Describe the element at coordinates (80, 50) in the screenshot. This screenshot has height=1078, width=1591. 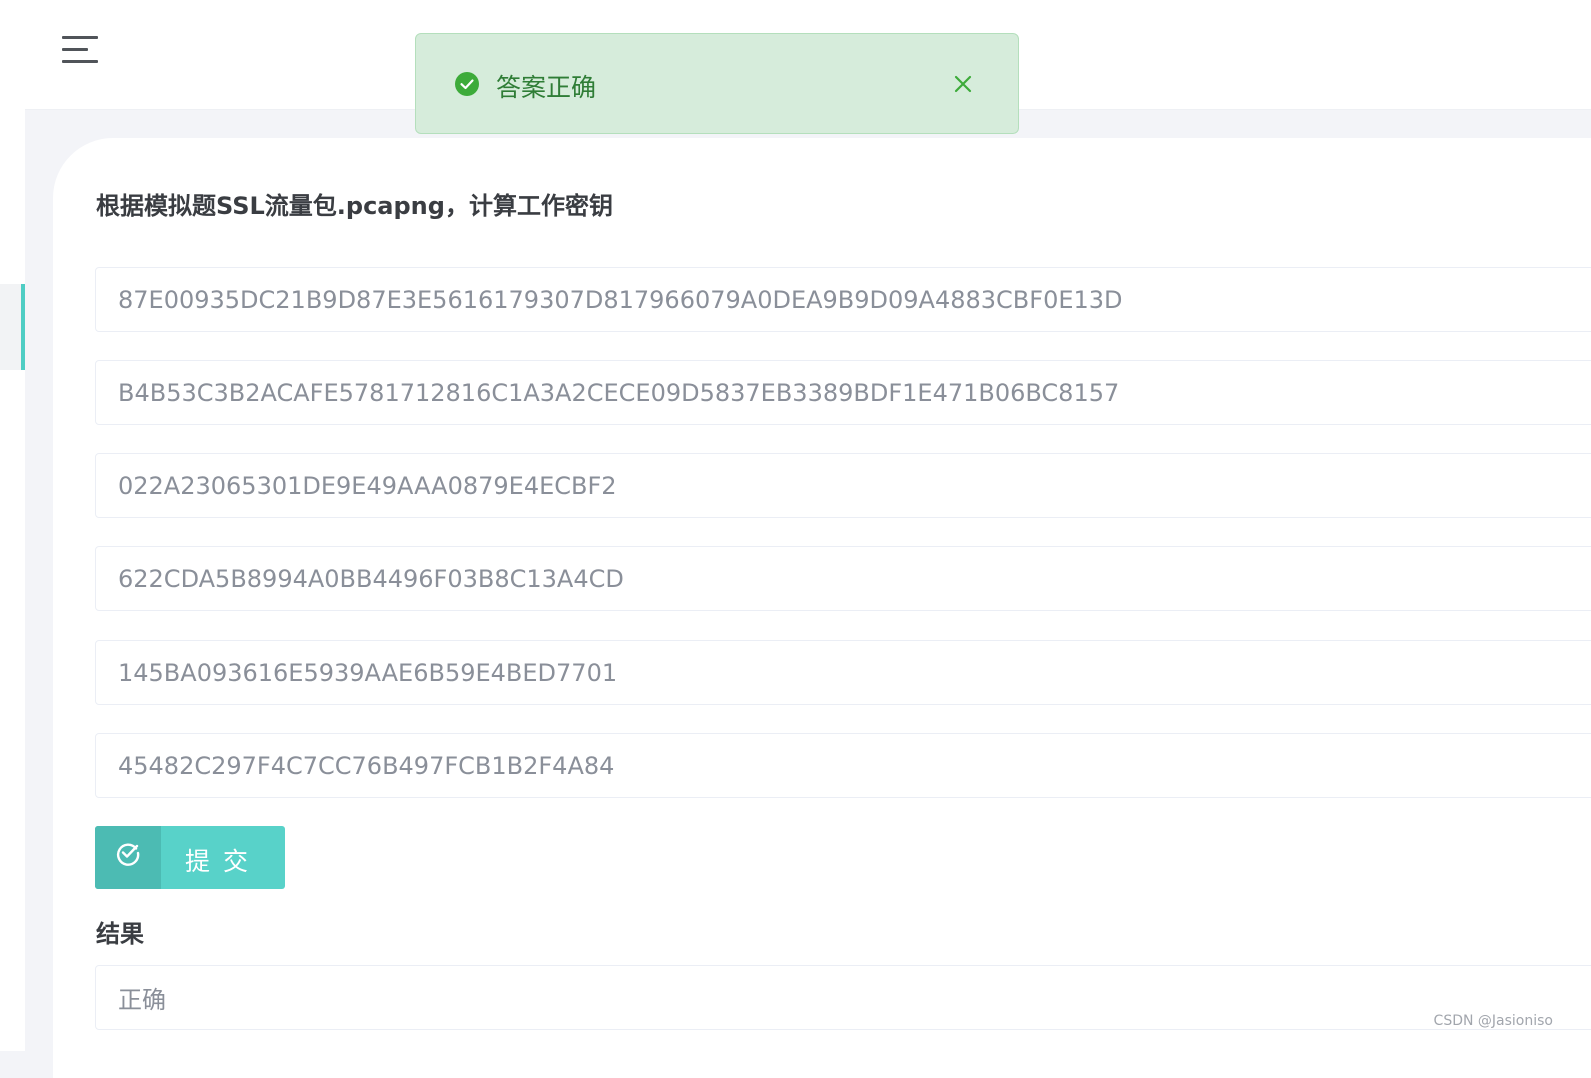
I see `menu-toggle-icon` at that location.